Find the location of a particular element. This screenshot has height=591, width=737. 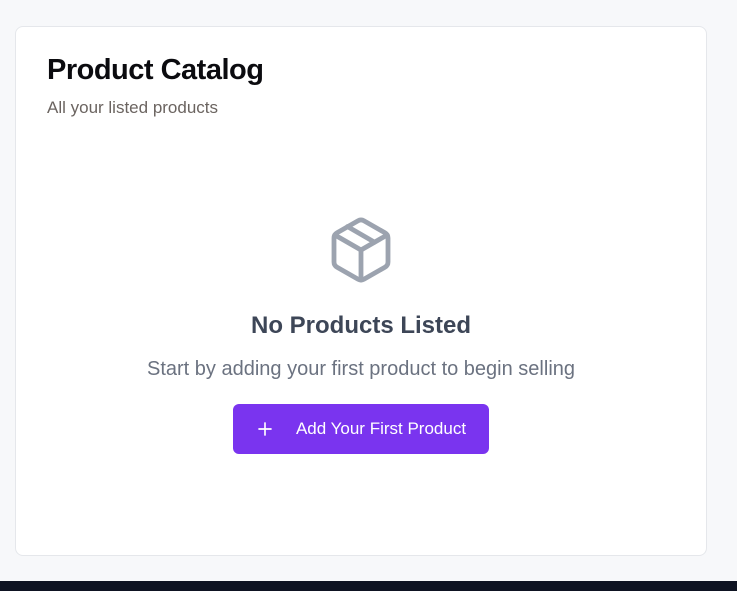

package-icon is located at coordinates (361, 250).